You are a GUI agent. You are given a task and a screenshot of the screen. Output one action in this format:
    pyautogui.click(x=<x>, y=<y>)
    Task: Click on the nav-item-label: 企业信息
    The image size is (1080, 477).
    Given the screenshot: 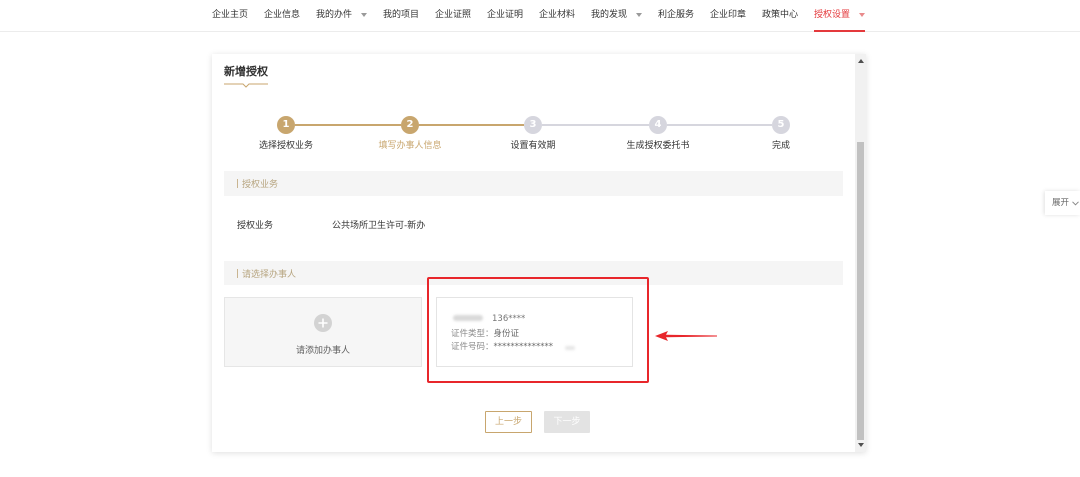 What is the action you would take?
    pyautogui.click(x=282, y=15)
    